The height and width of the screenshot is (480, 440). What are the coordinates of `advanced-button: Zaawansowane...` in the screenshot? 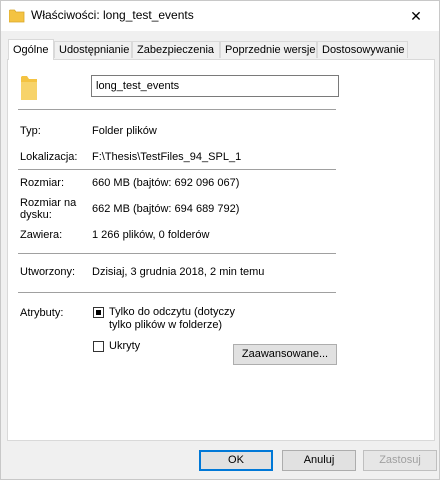 It's located at (285, 354).